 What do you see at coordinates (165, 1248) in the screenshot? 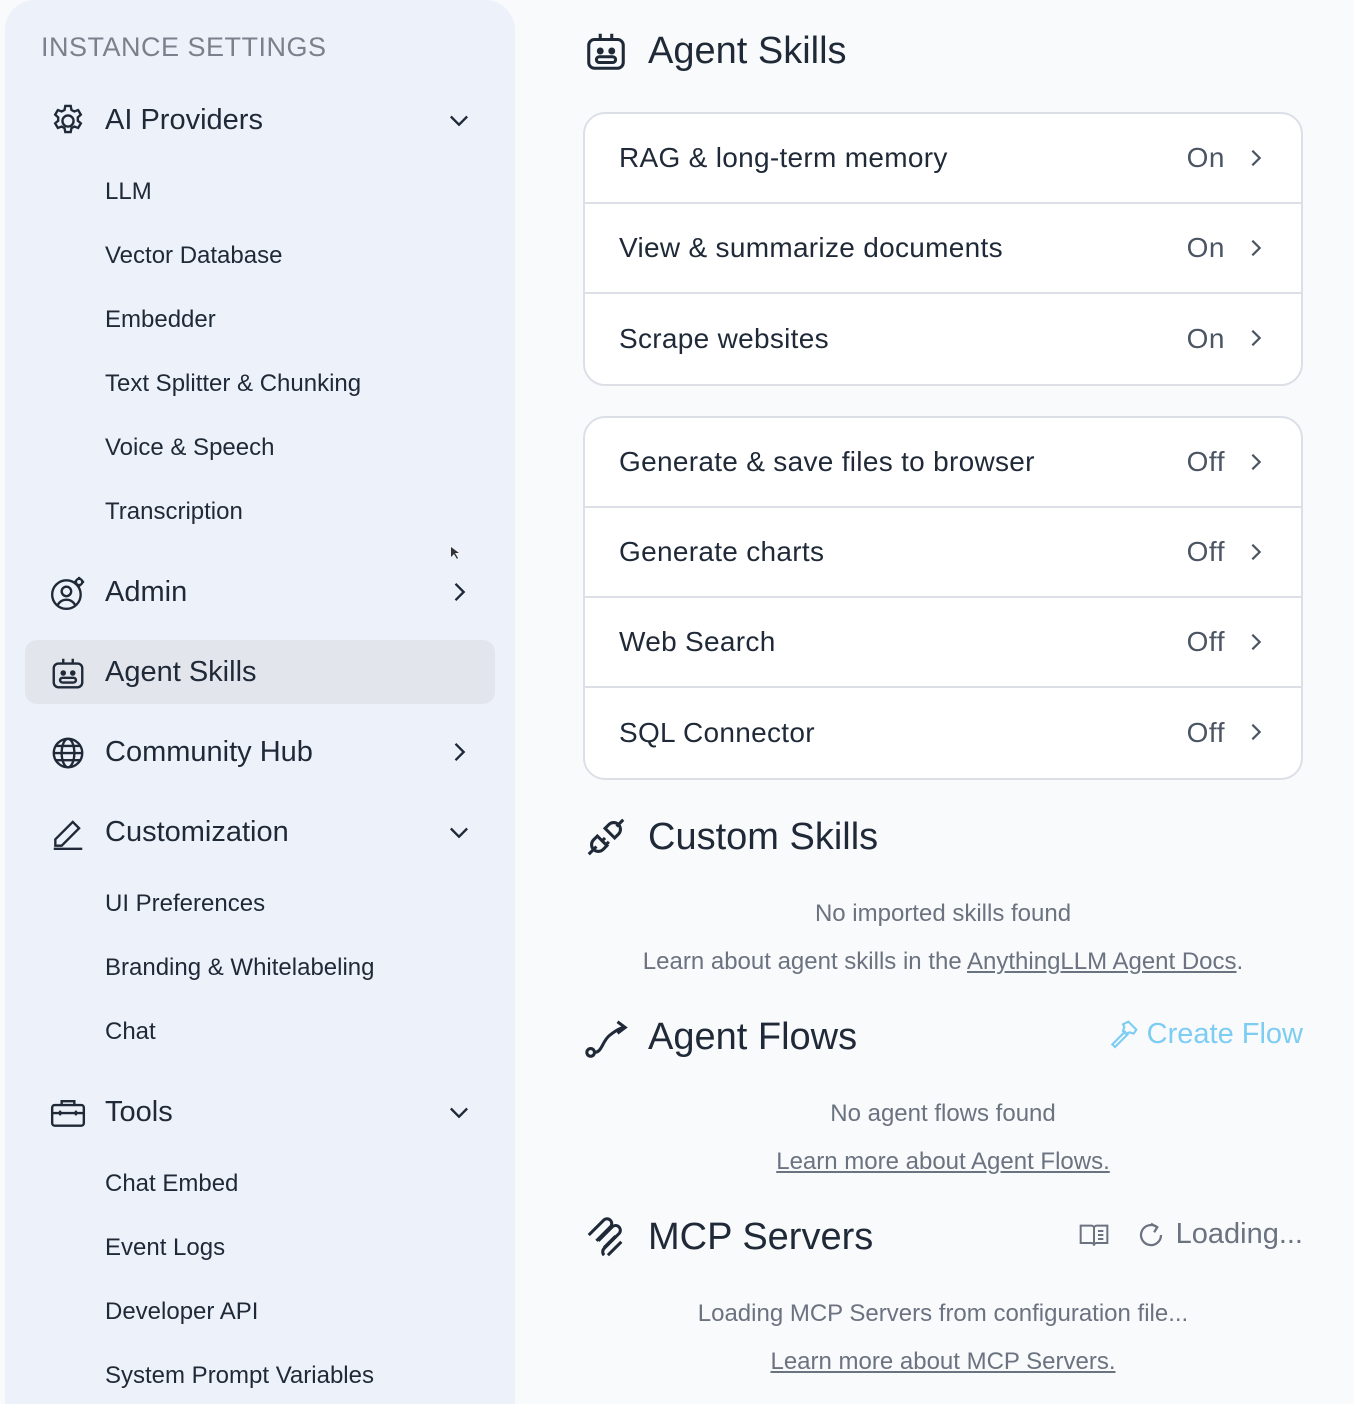
I see `sidebar-item-event-logs: Event Logs` at bounding box center [165, 1248].